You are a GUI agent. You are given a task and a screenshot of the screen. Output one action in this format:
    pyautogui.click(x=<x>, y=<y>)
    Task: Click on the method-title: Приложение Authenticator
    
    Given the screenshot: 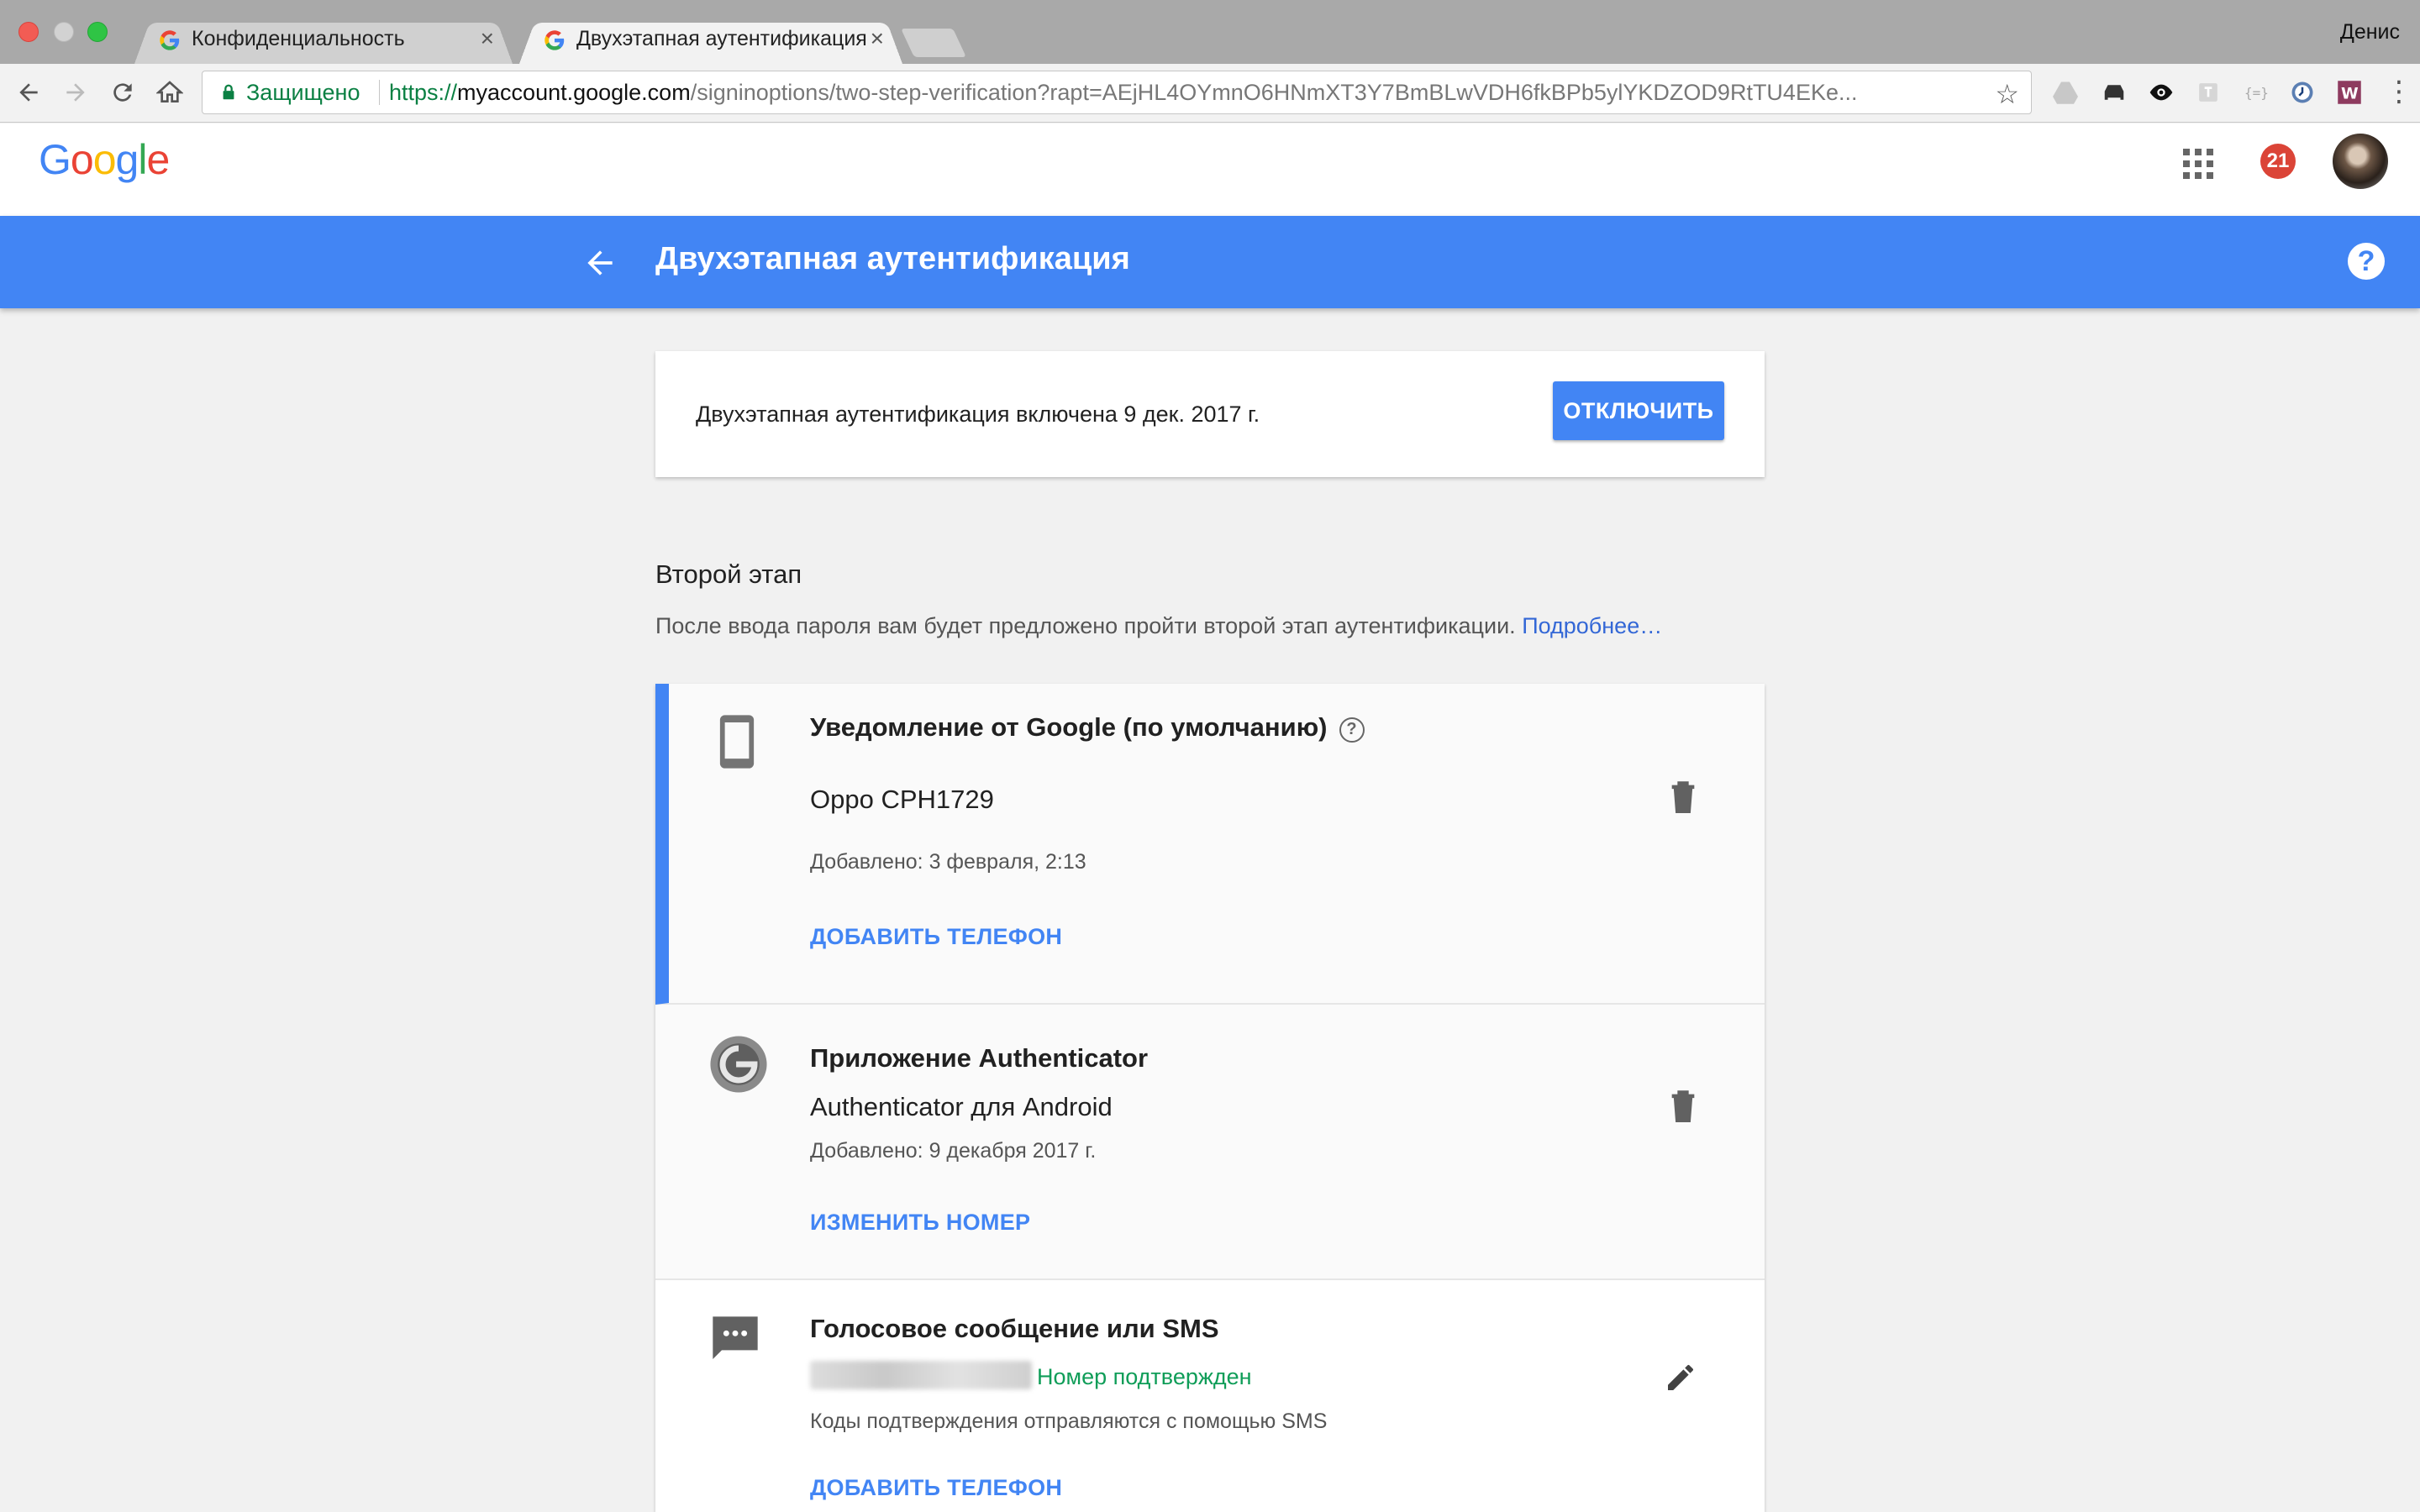 What is the action you would take?
    pyautogui.click(x=980, y=1058)
    